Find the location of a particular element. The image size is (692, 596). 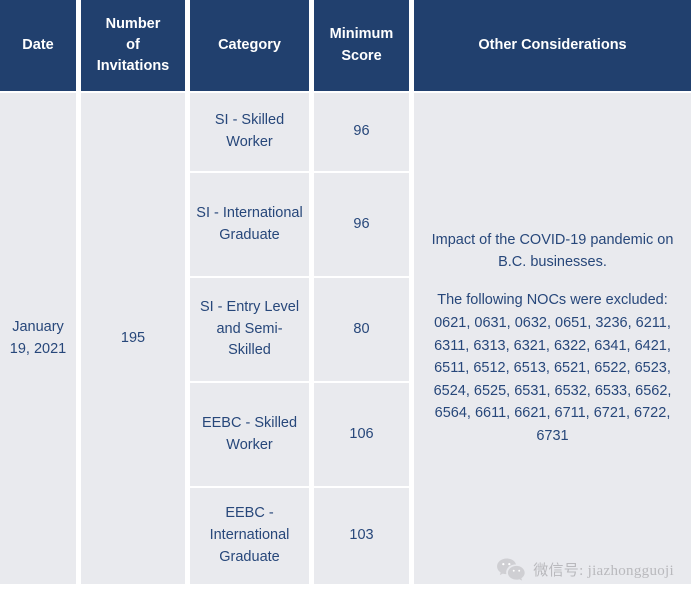

column-header-minimum-score-line2: Score is located at coordinates (361, 55).